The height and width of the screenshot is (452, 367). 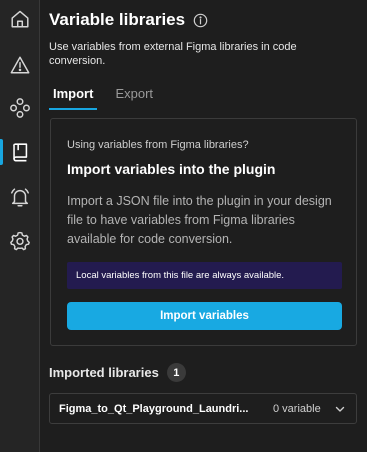 I want to click on sidebar-item-variable-libraries, so click(x=20, y=152).